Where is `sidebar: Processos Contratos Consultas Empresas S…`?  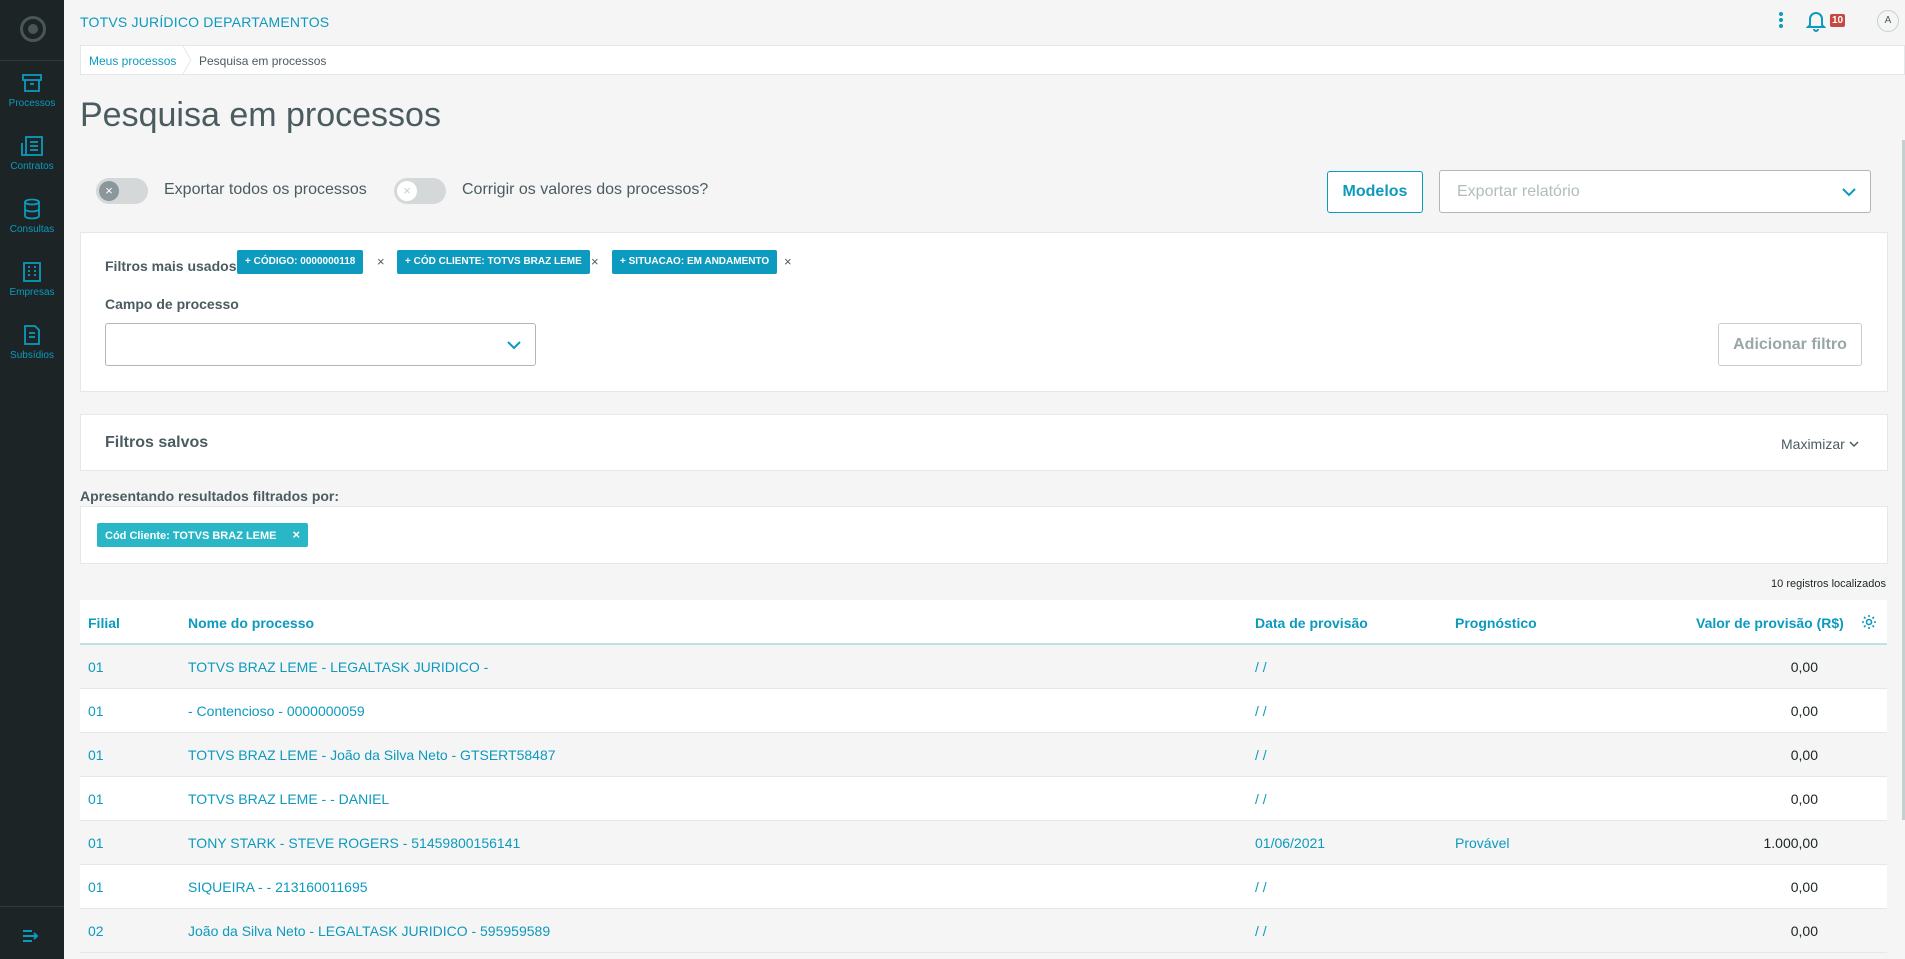
sidebar: Processos Contratos Consultas Empresas S… is located at coordinates (32, 479).